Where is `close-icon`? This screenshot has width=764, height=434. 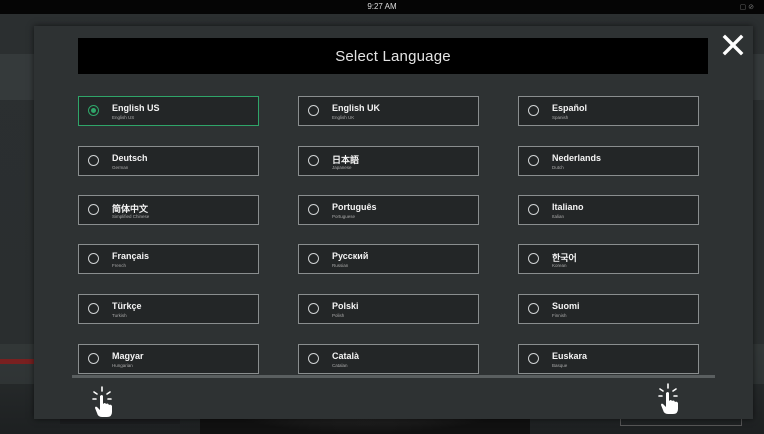
close-icon is located at coordinates (733, 45).